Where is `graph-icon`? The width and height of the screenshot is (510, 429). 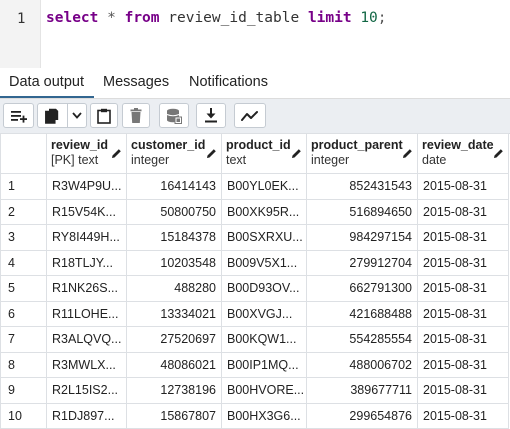 graph-icon is located at coordinates (250, 116).